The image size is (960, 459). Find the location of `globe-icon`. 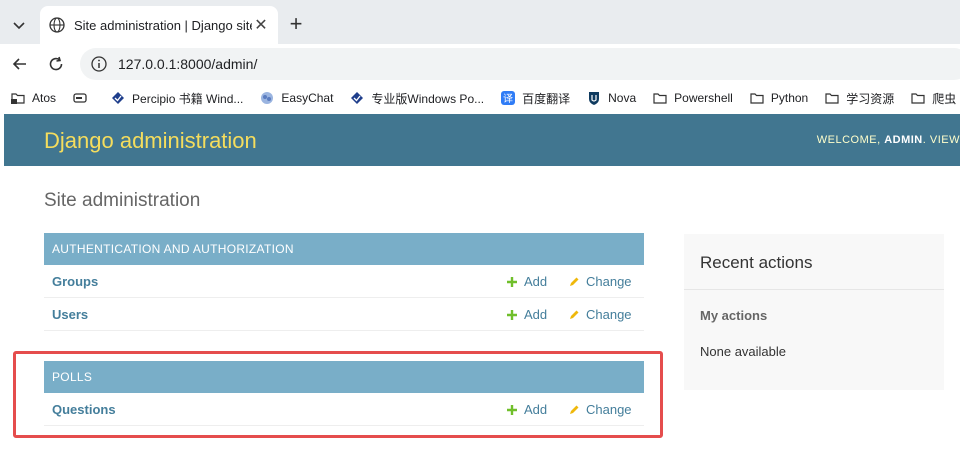

globe-icon is located at coordinates (57, 25).